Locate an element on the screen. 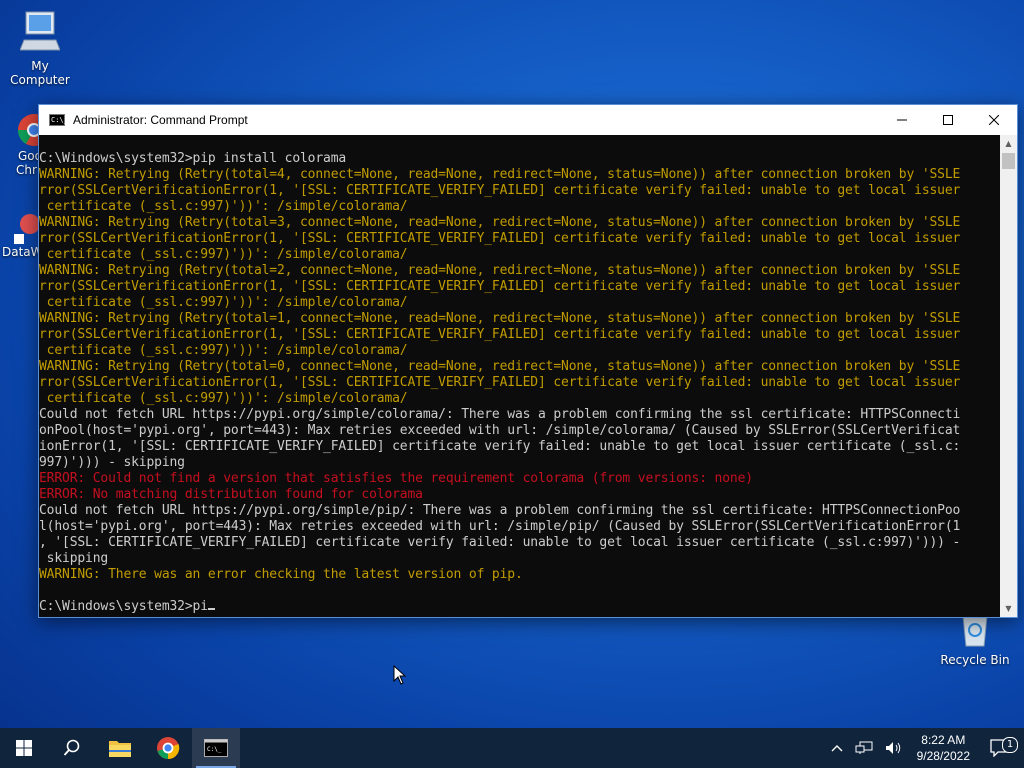 The image size is (1024, 768). desktop-icon-label: Recycle Bin is located at coordinates (975, 660).